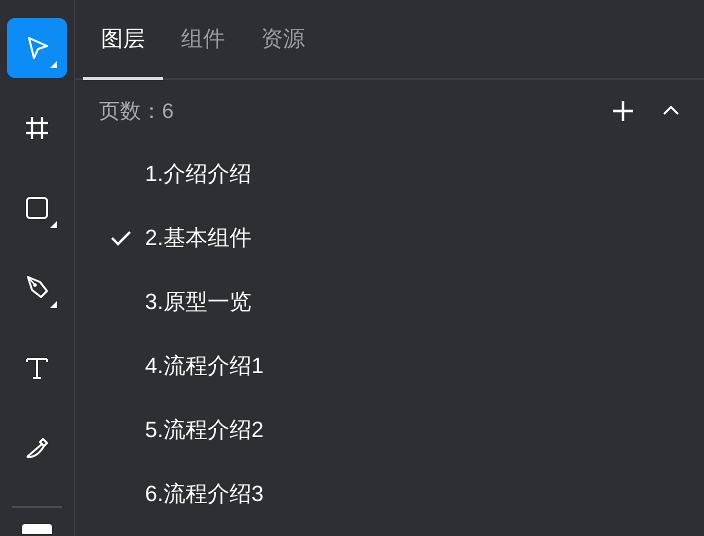  Describe the element at coordinates (203, 40) in the screenshot. I see `tab: 组件` at that location.